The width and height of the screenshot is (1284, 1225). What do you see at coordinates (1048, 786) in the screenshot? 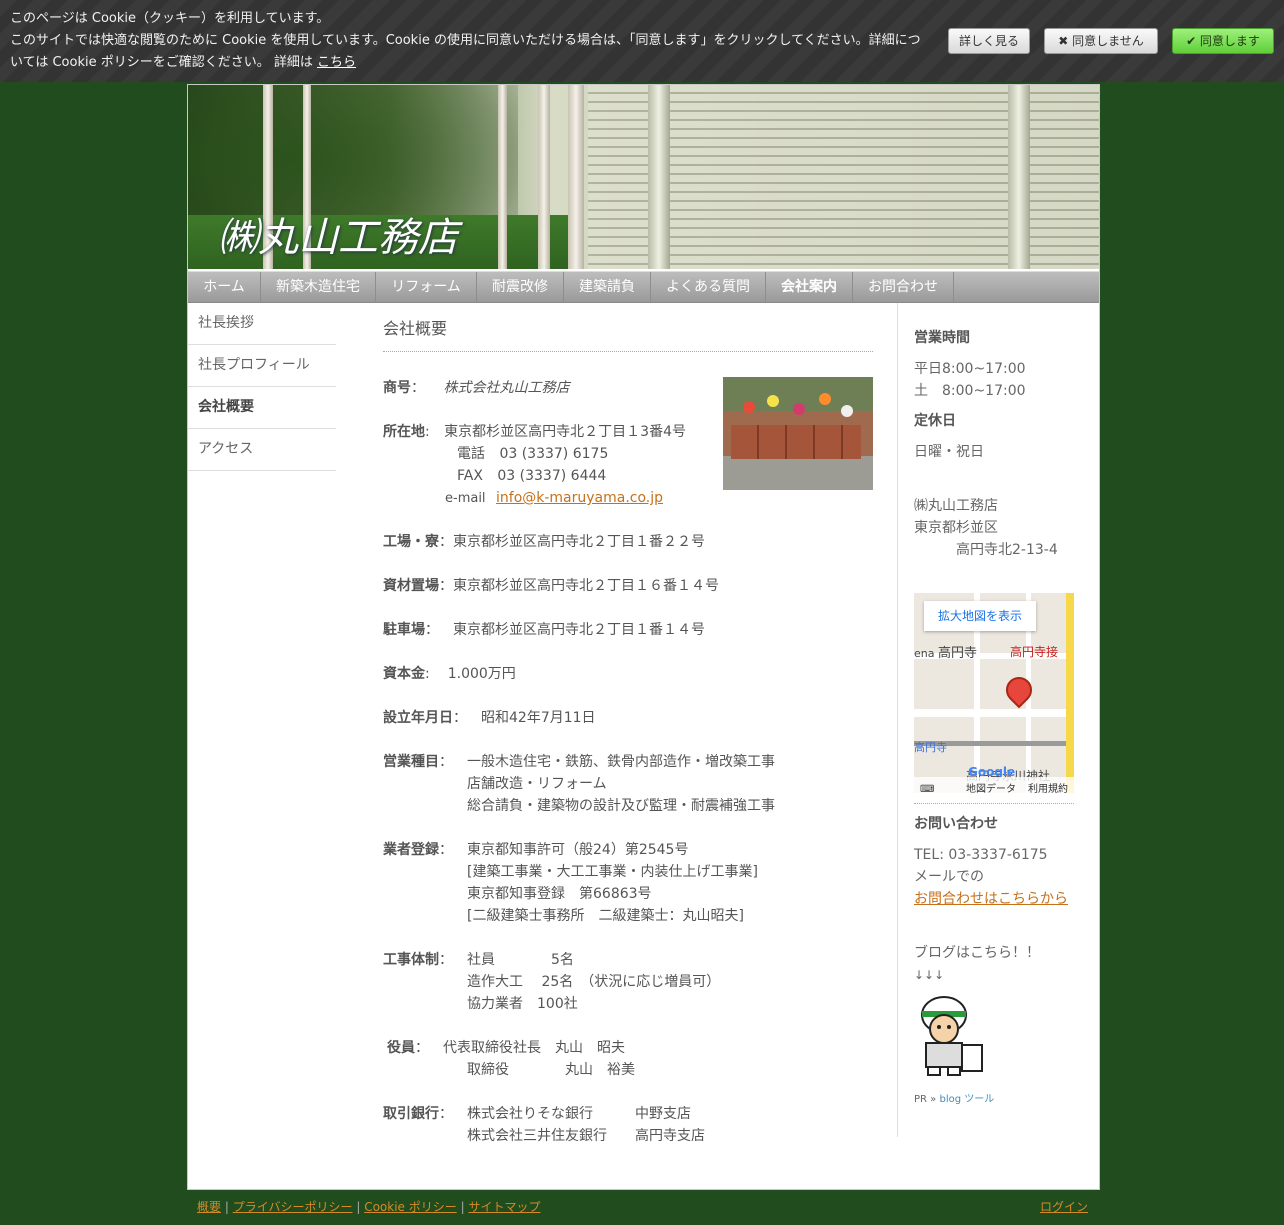
I see `map-terms-link: 利用規約` at bounding box center [1048, 786].